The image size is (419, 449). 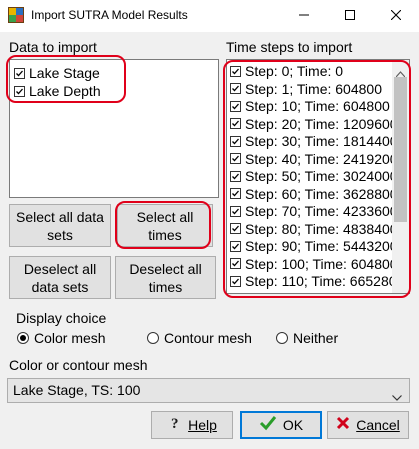 I want to click on checkmark-icon, so click(x=268, y=425).